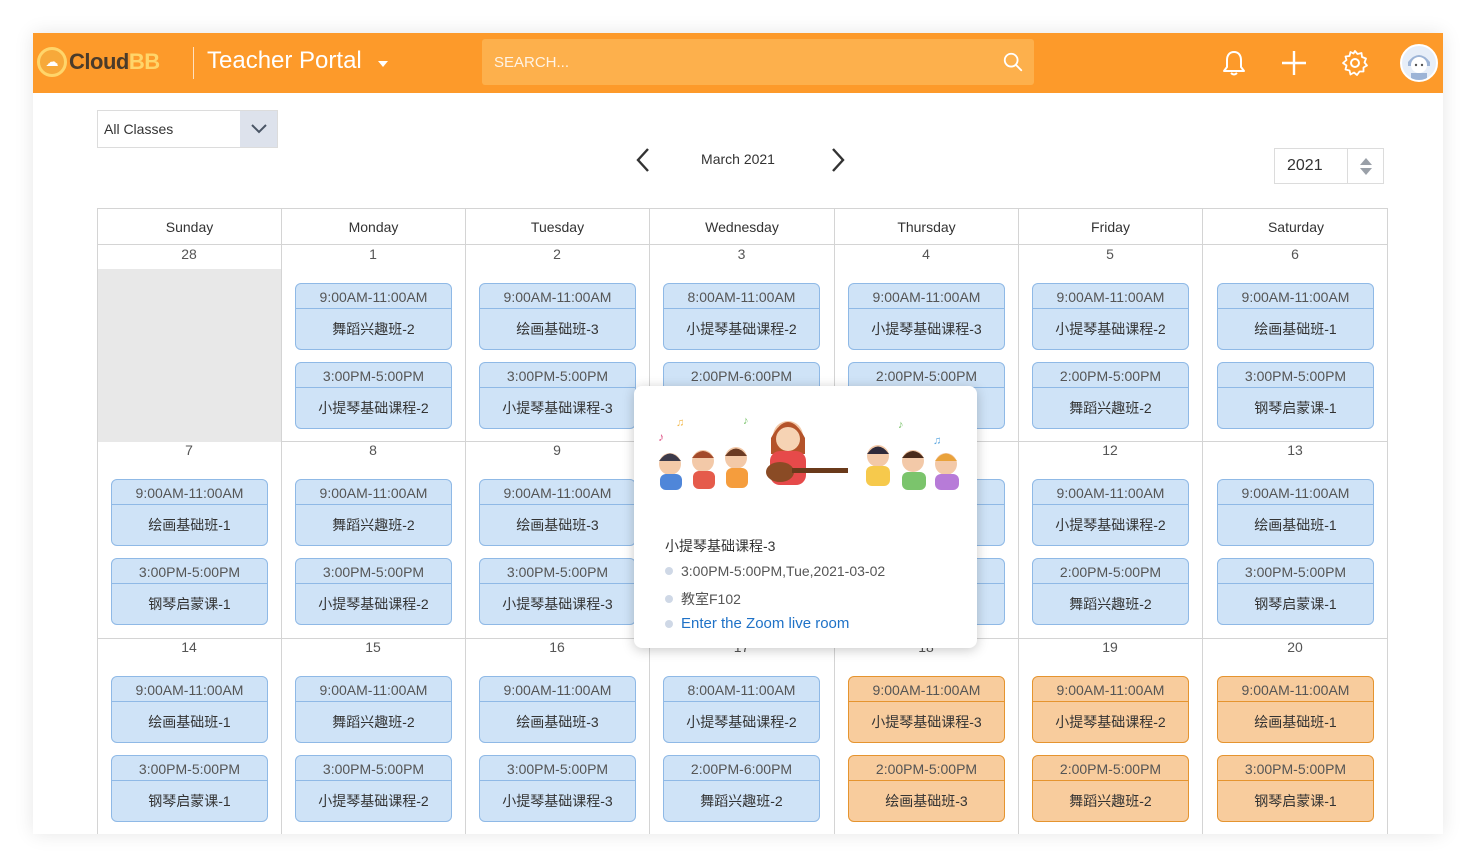  I want to click on day-number: 1, so click(373, 254).